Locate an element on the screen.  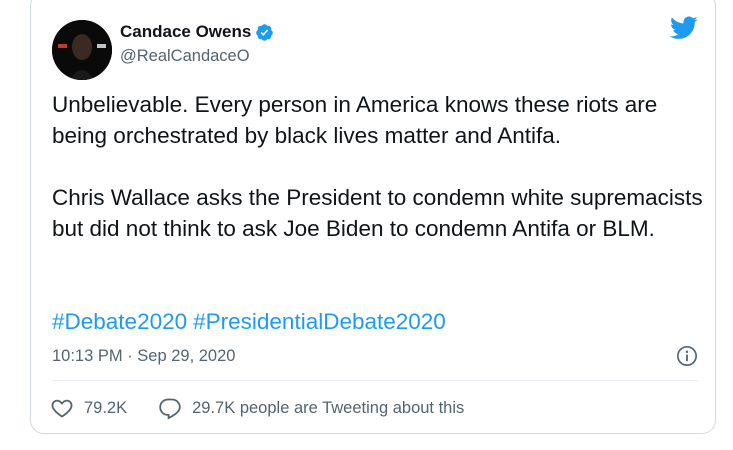
heart-icon is located at coordinates (62, 408).